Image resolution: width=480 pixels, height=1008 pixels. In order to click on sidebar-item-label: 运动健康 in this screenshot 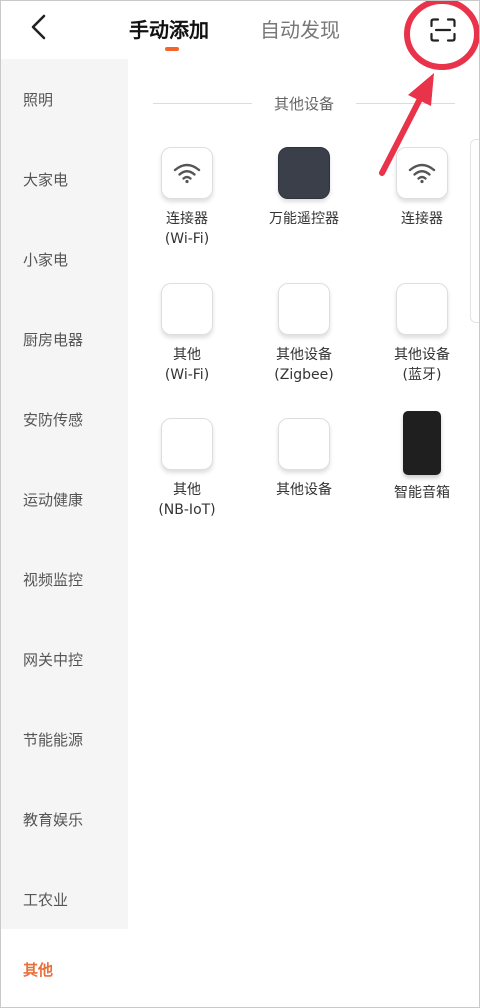, I will do `click(53, 499)`.